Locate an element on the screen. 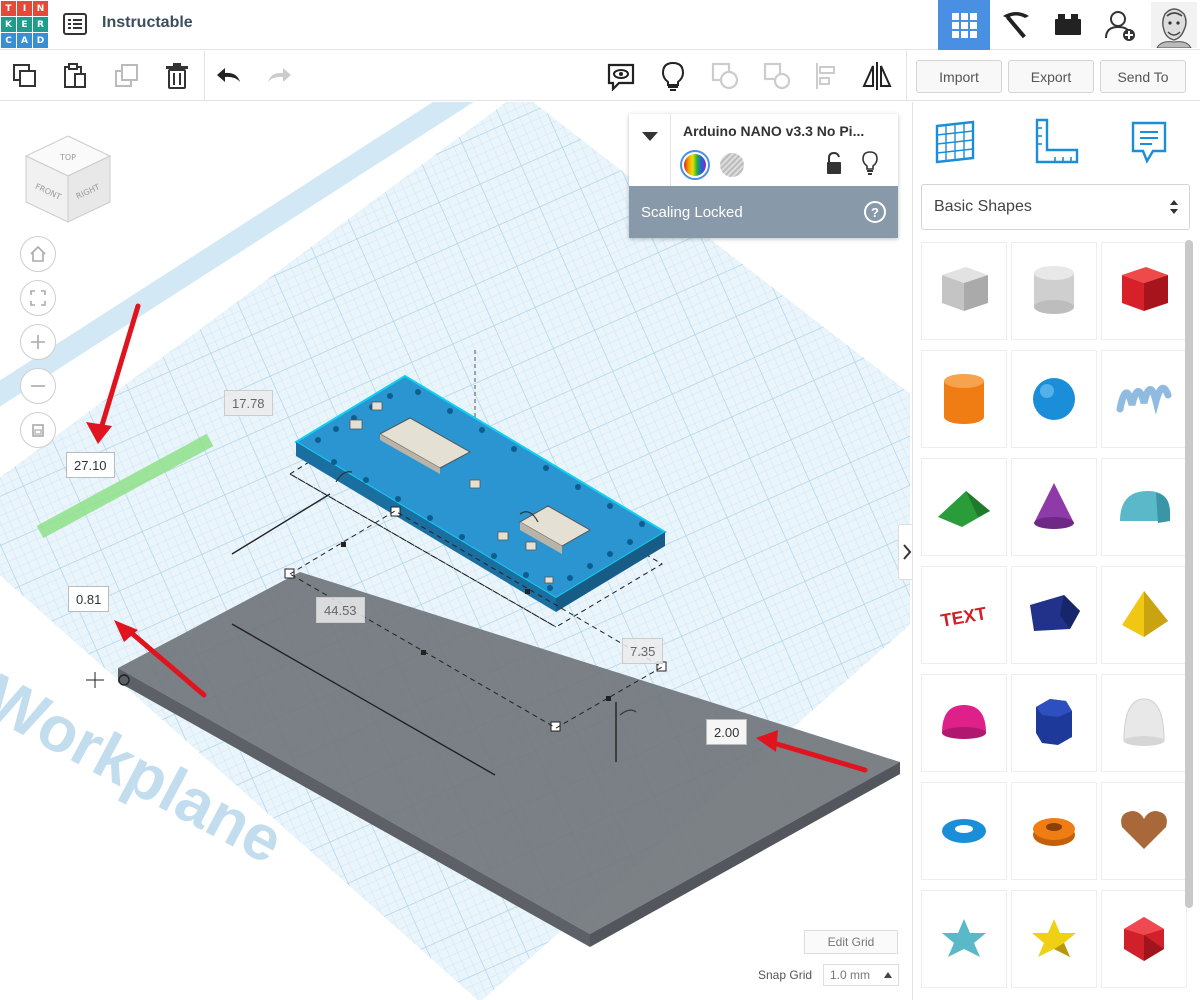  grid-tab-icon is located at coordinates (955, 142).